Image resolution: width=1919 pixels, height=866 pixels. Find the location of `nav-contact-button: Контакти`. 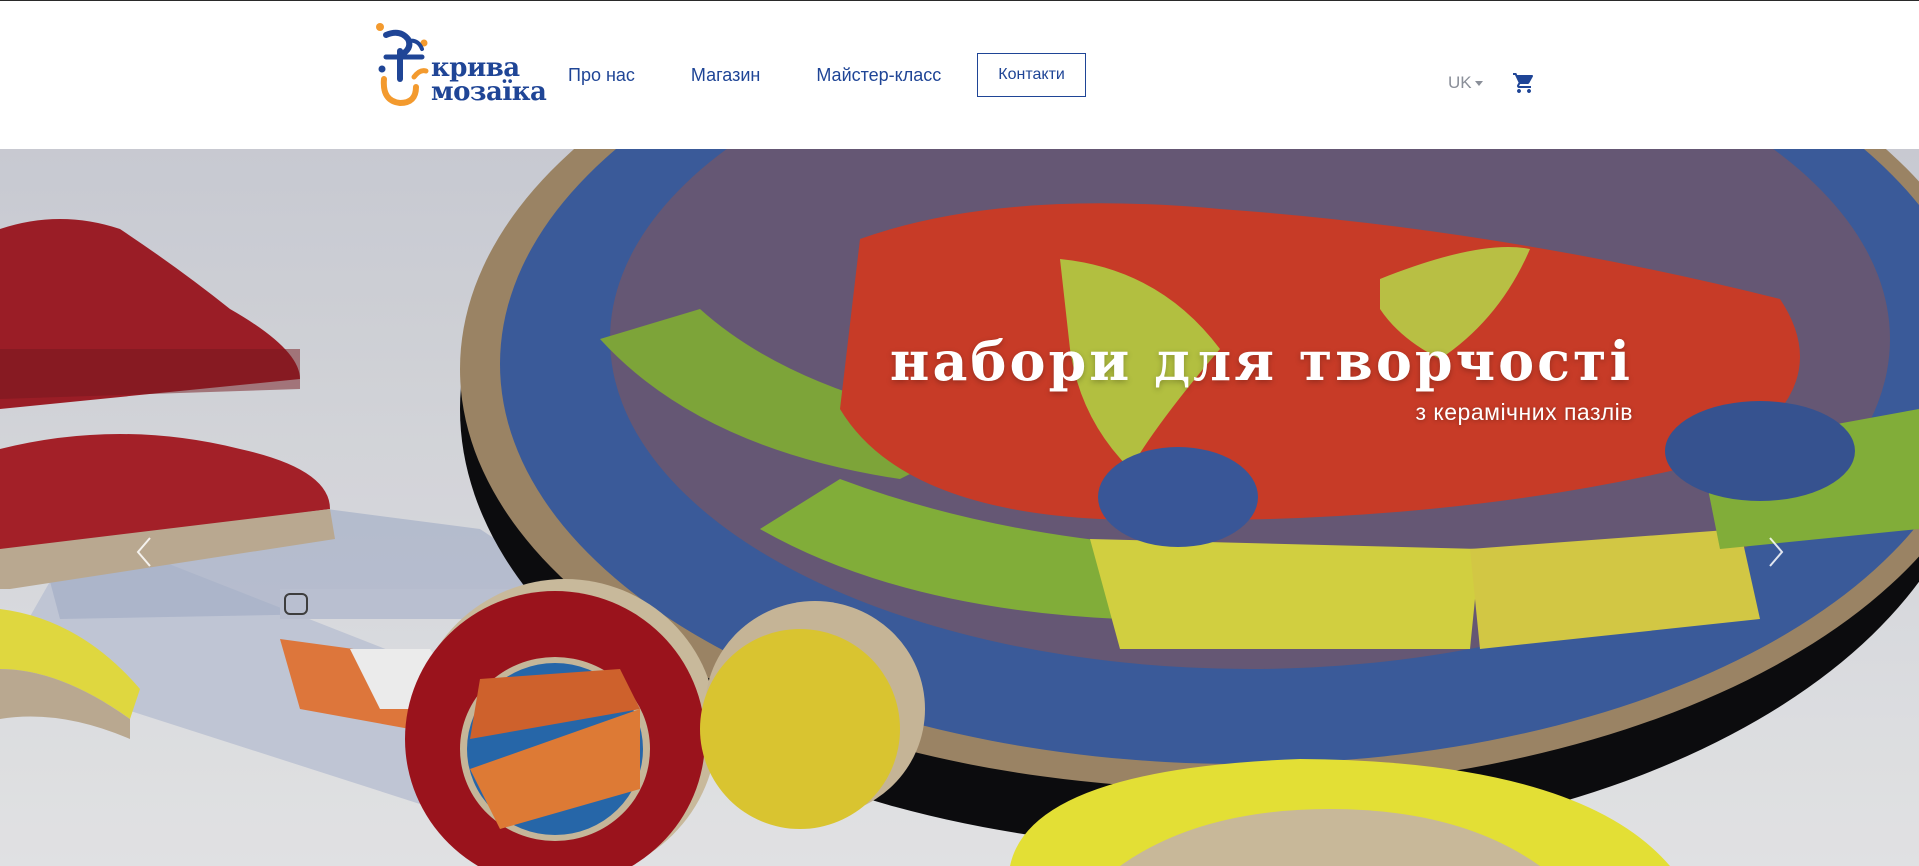

nav-contact-button: Контакти is located at coordinates (1031, 75).